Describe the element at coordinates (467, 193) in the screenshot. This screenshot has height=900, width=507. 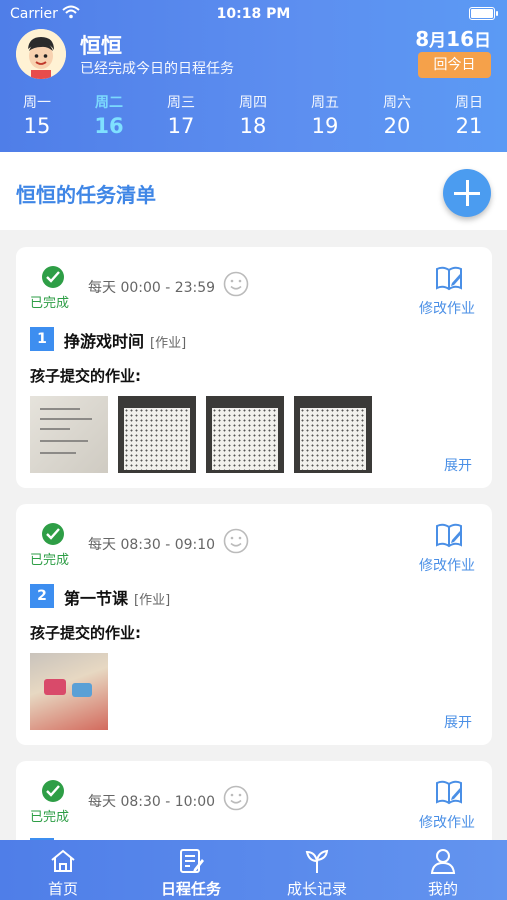
I see `add-task-button` at that location.